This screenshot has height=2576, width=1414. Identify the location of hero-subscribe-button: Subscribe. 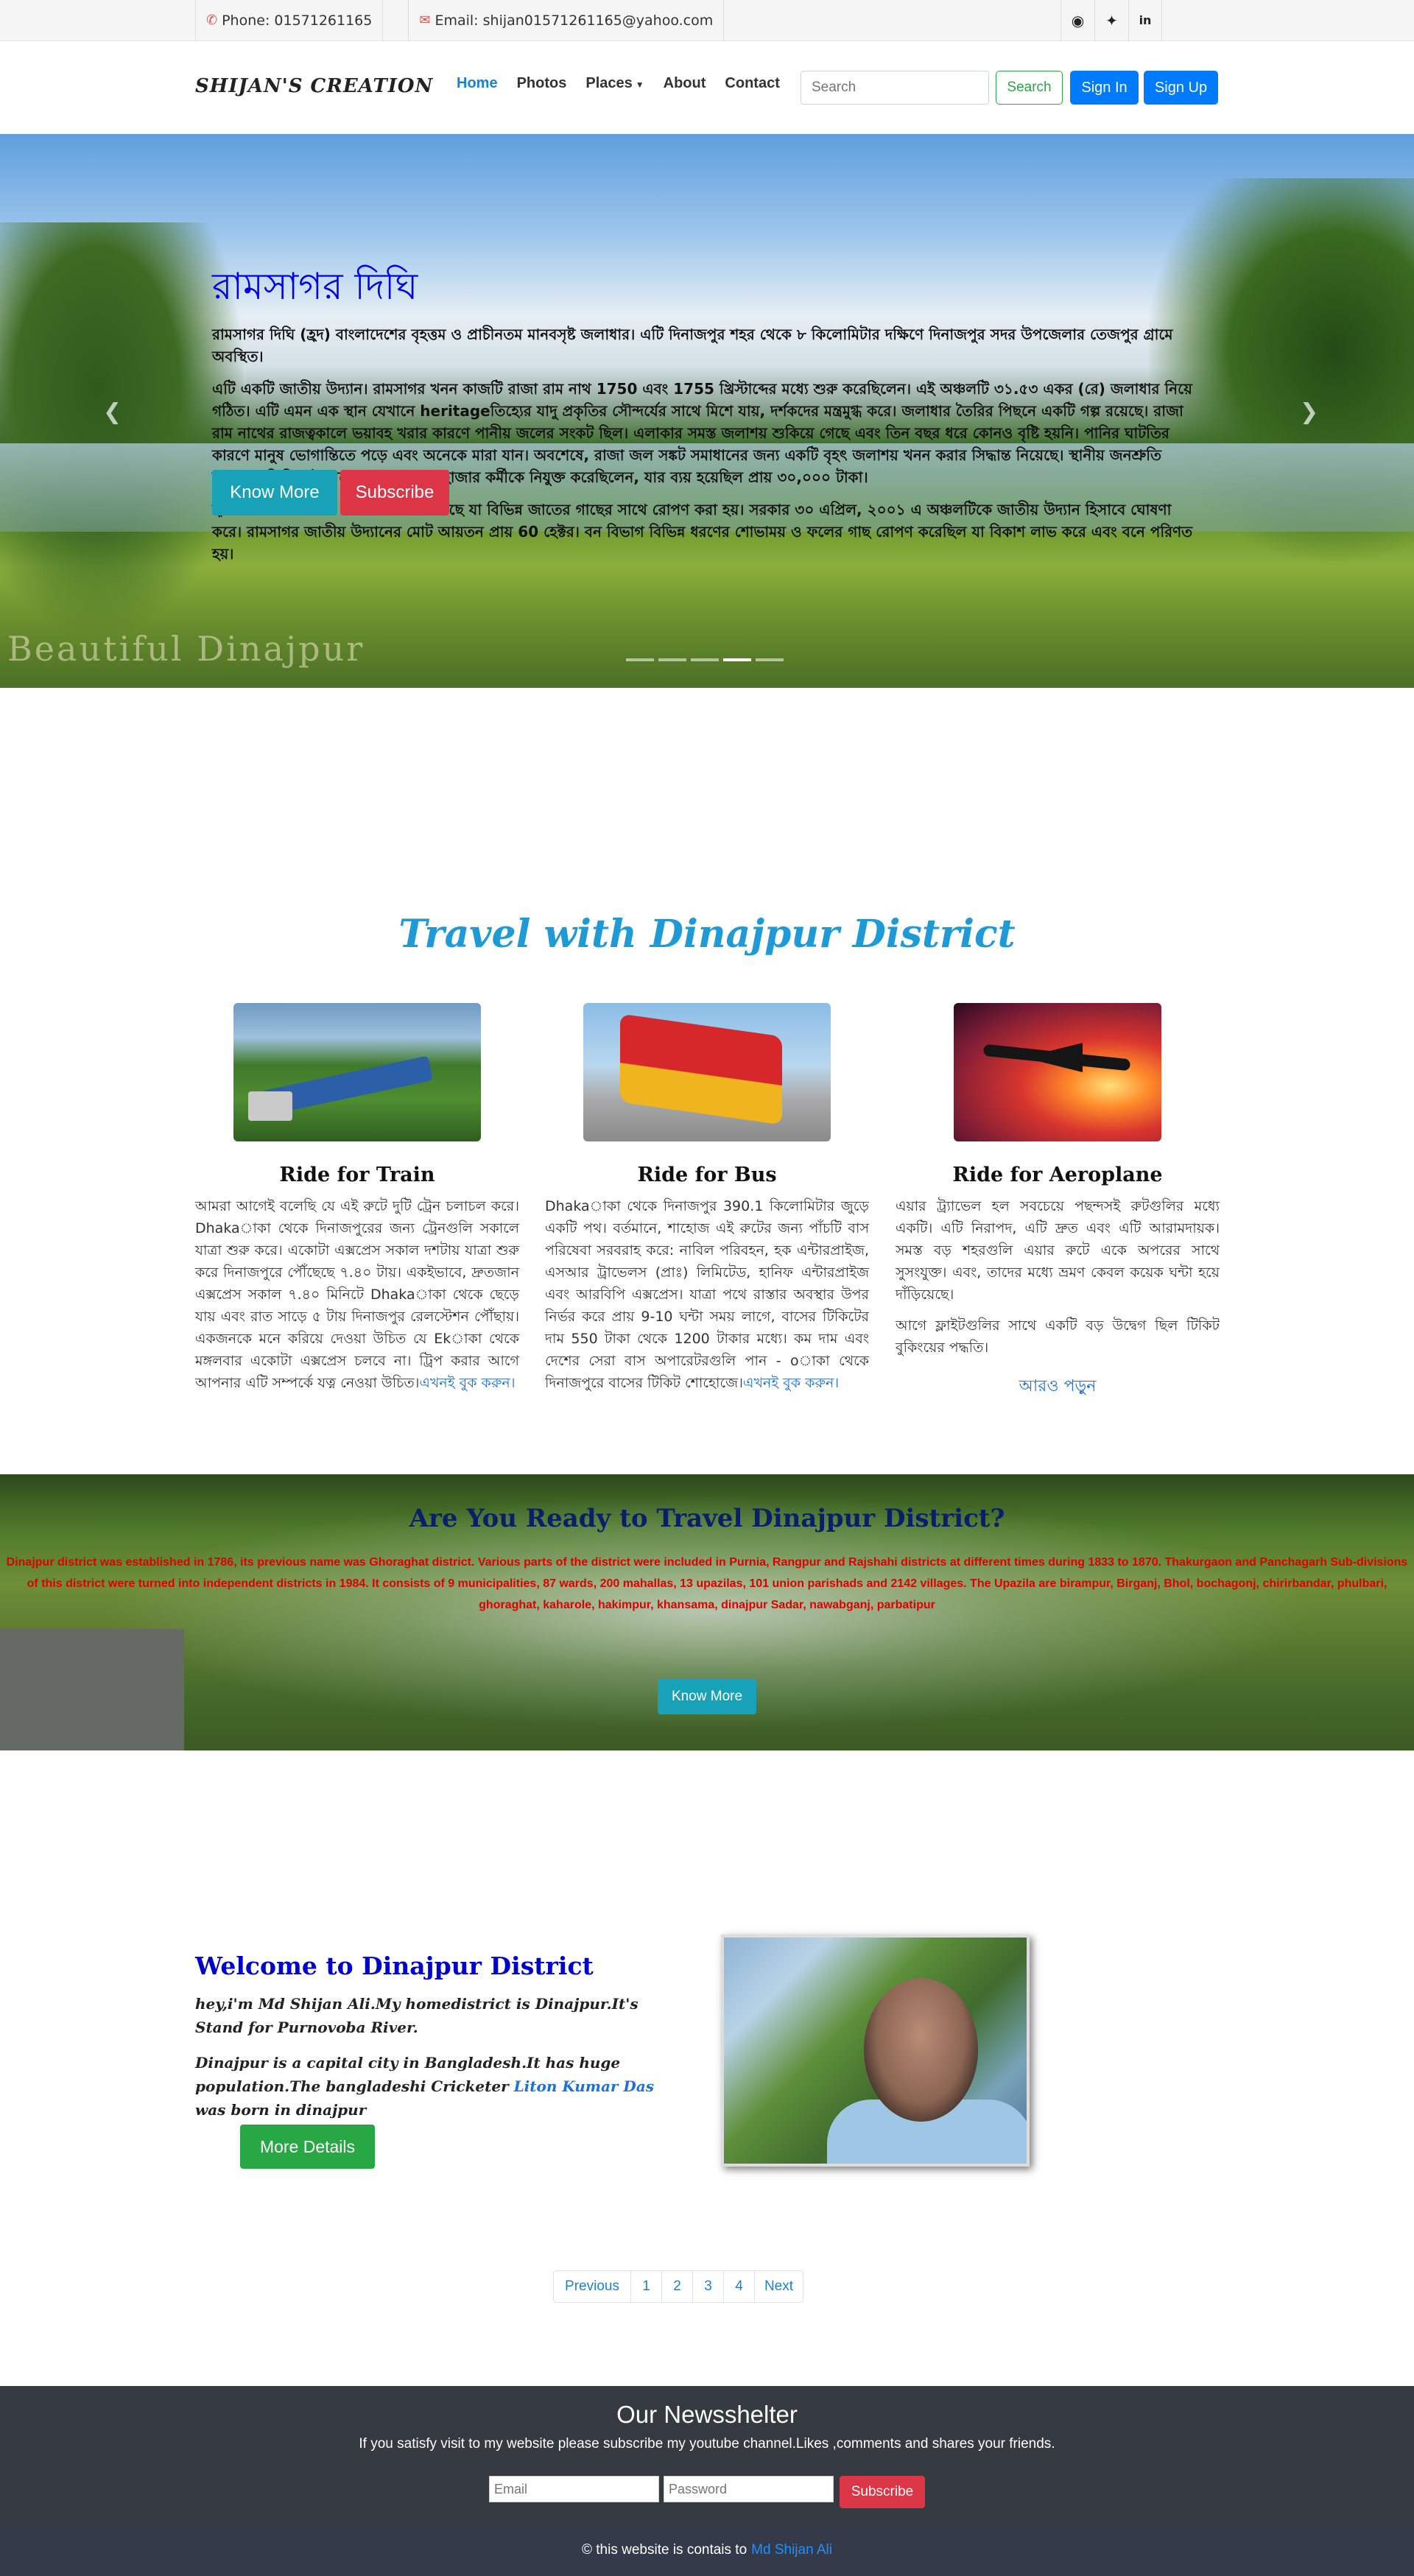
(394, 492).